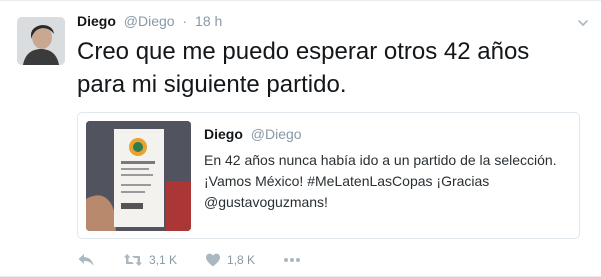 Image resolution: width=601 pixels, height=277 pixels. I want to click on quoted-tweet-header: Diego @Diego, so click(253, 134).